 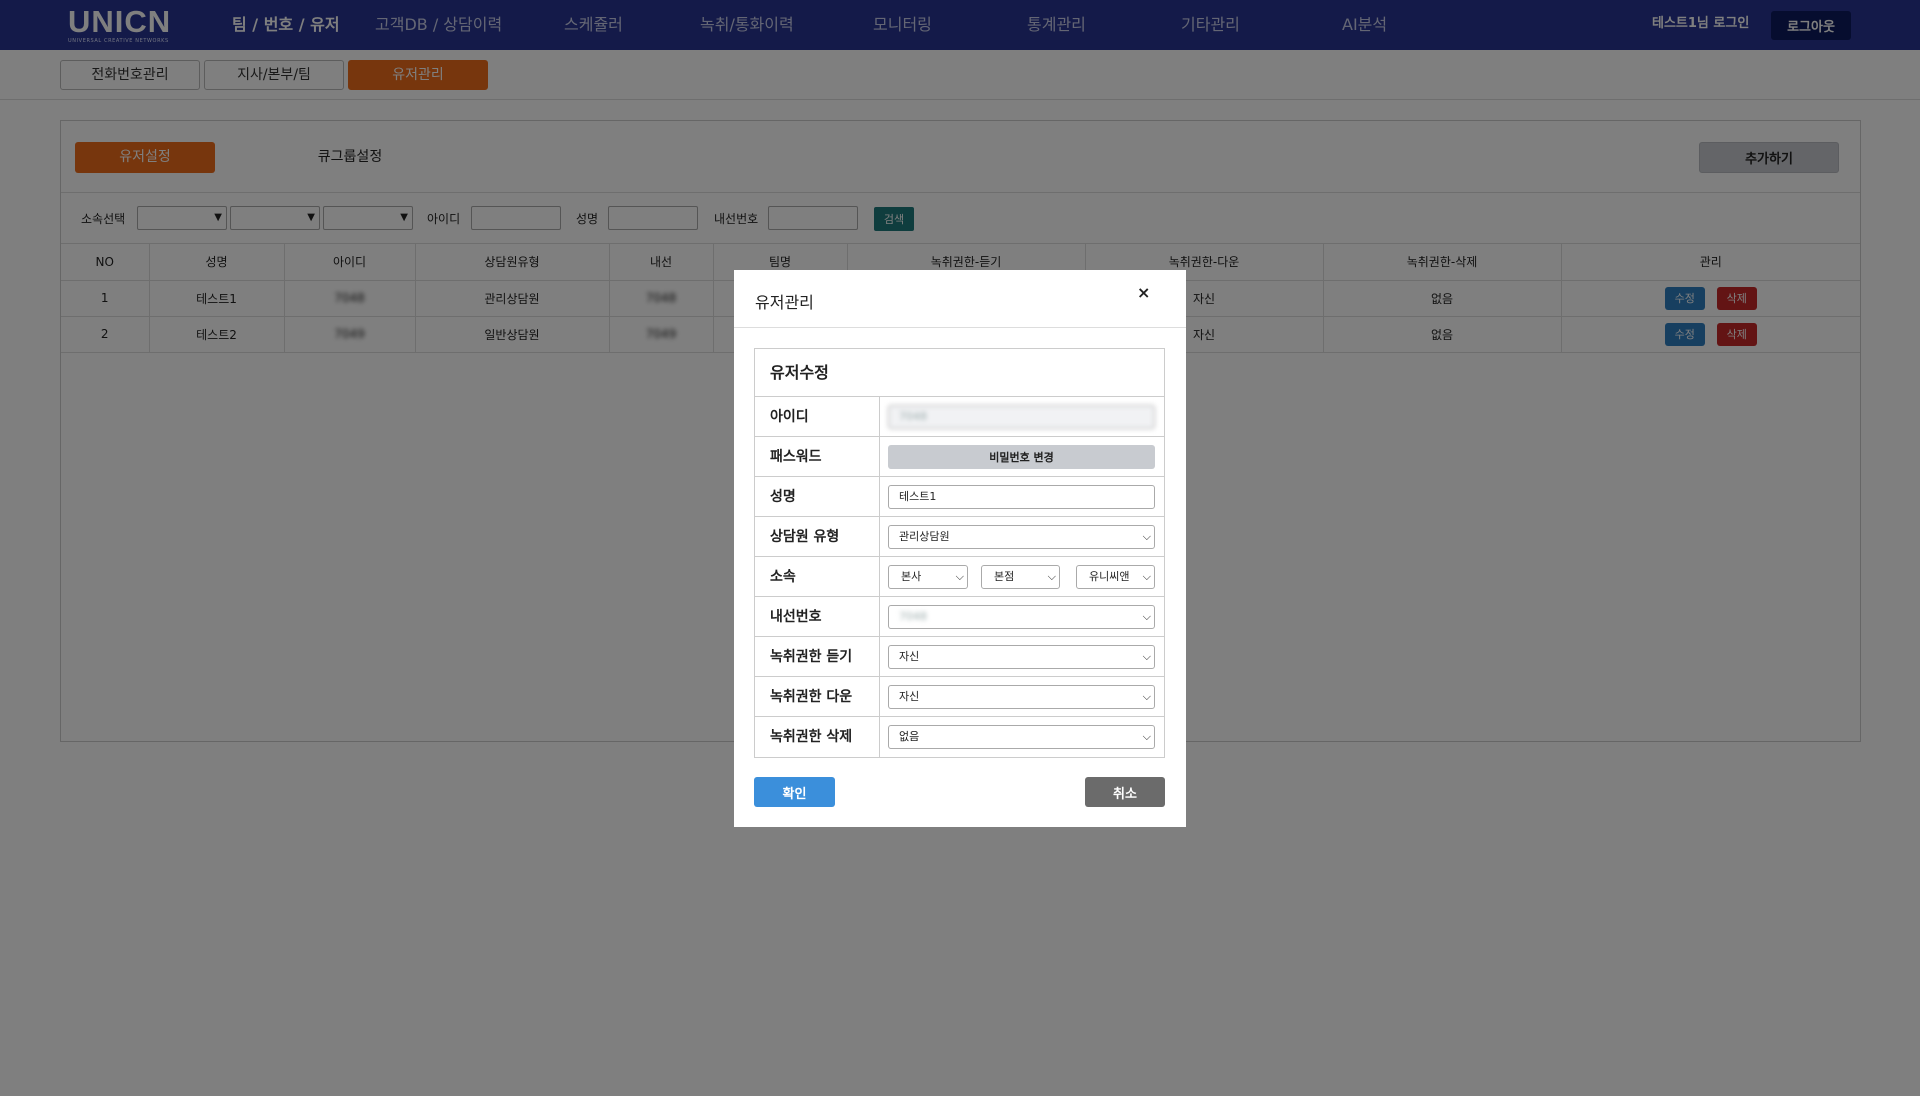 I want to click on ext-label: 내선번호, so click(x=817, y=617).